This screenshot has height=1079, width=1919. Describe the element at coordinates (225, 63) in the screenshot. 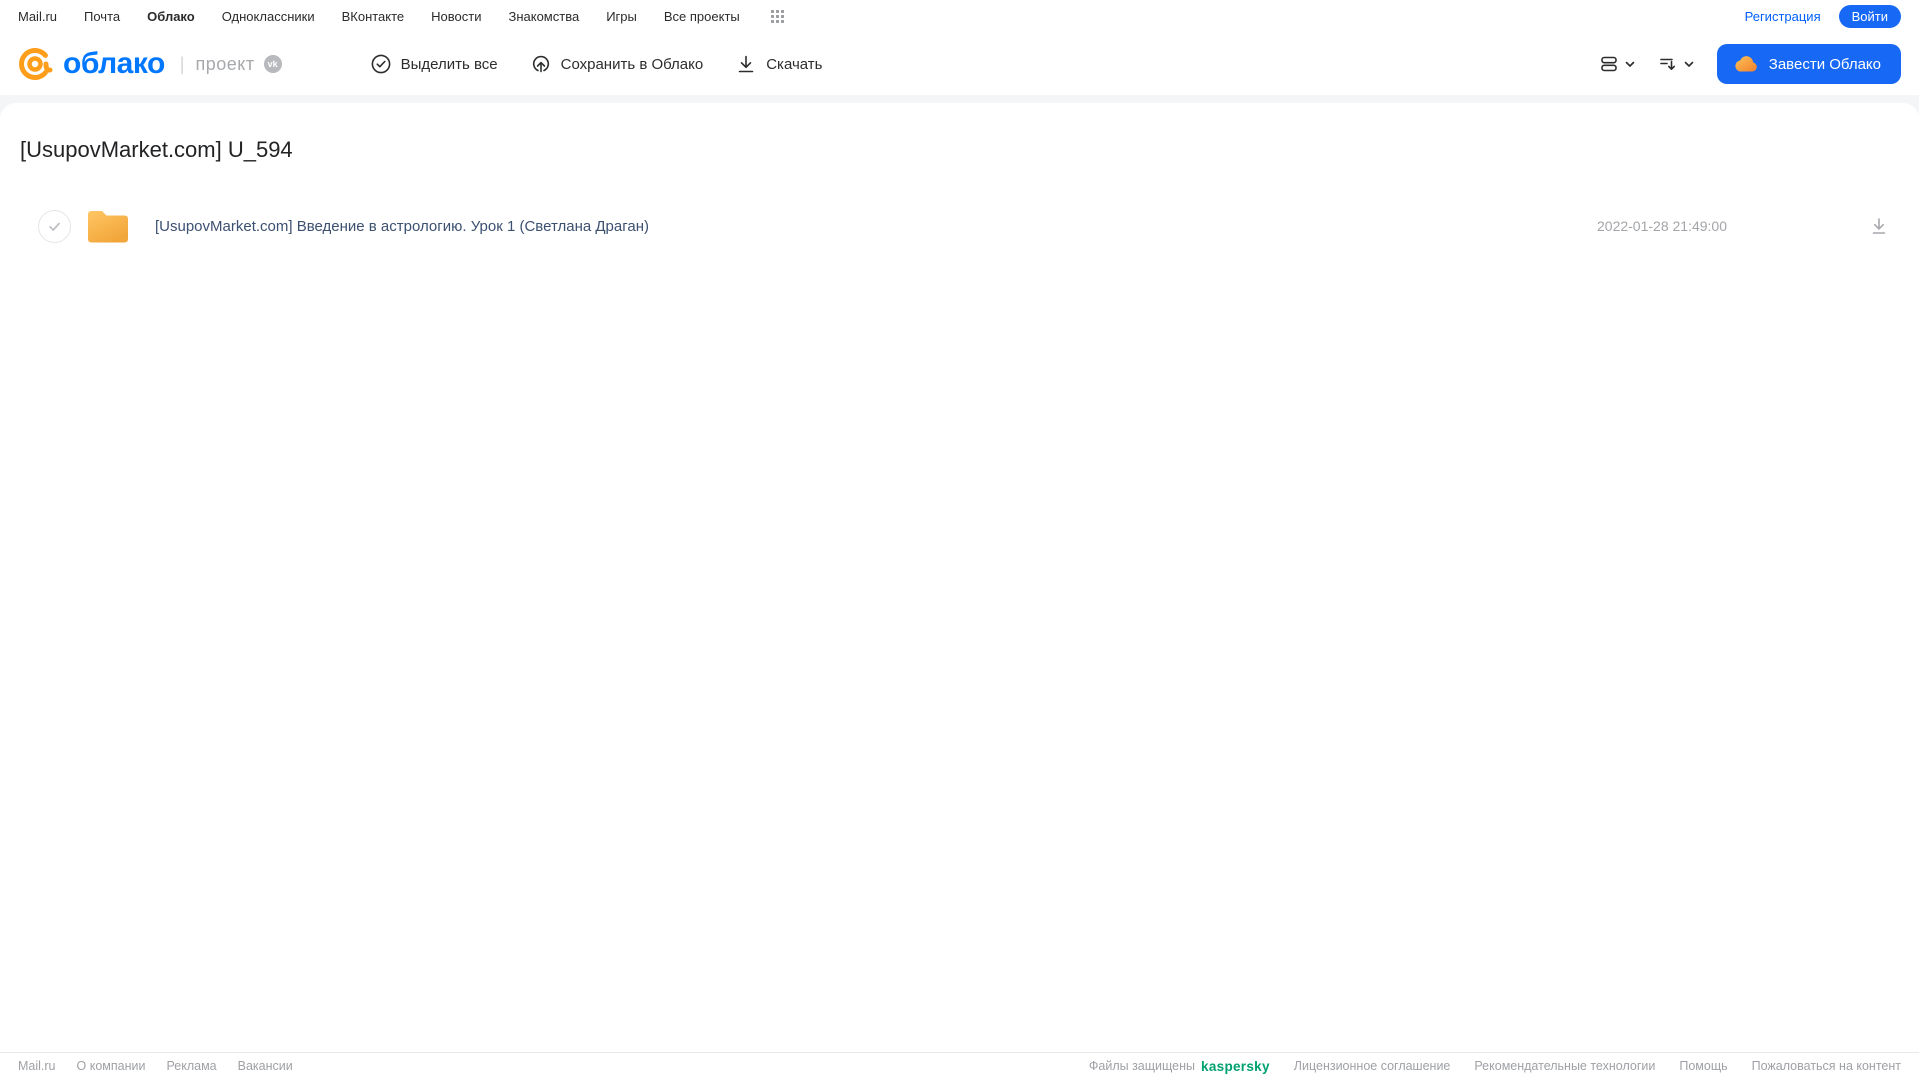

I see `project-label: проект` at that location.